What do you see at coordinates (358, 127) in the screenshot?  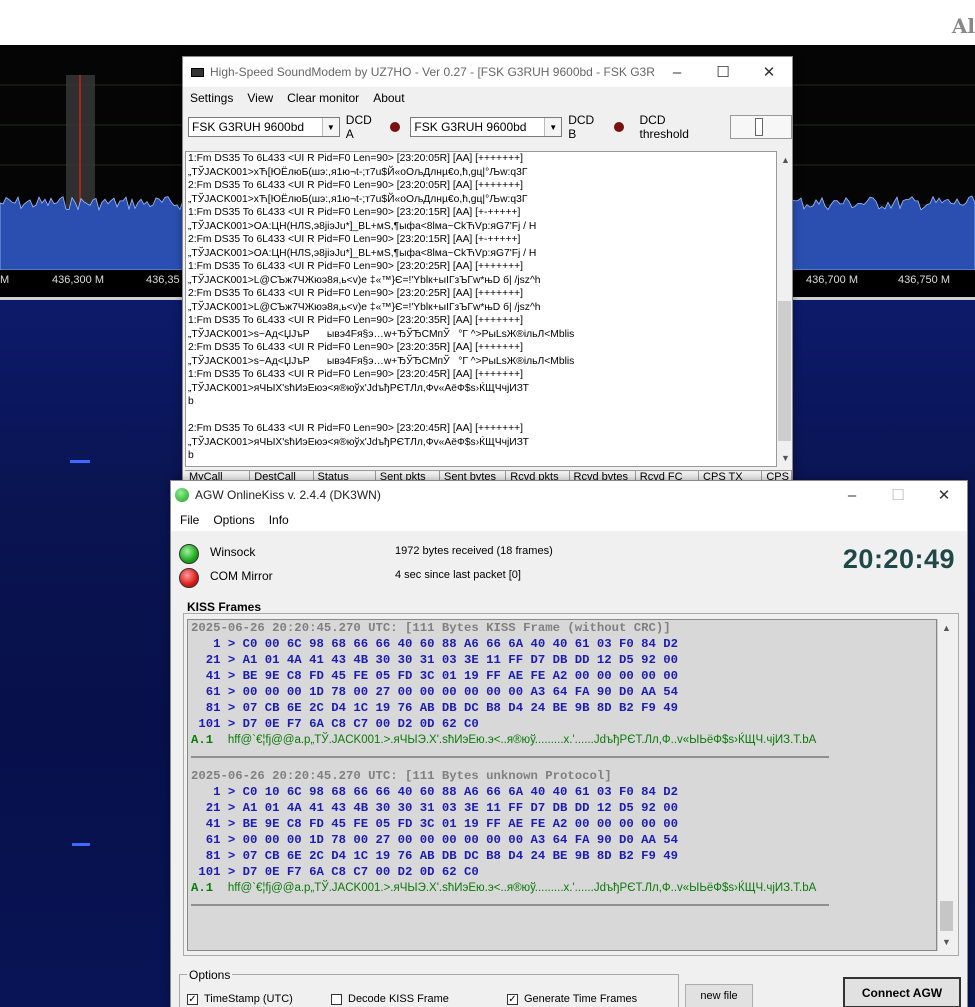 I see `dcd-a-label: DCD A` at bounding box center [358, 127].